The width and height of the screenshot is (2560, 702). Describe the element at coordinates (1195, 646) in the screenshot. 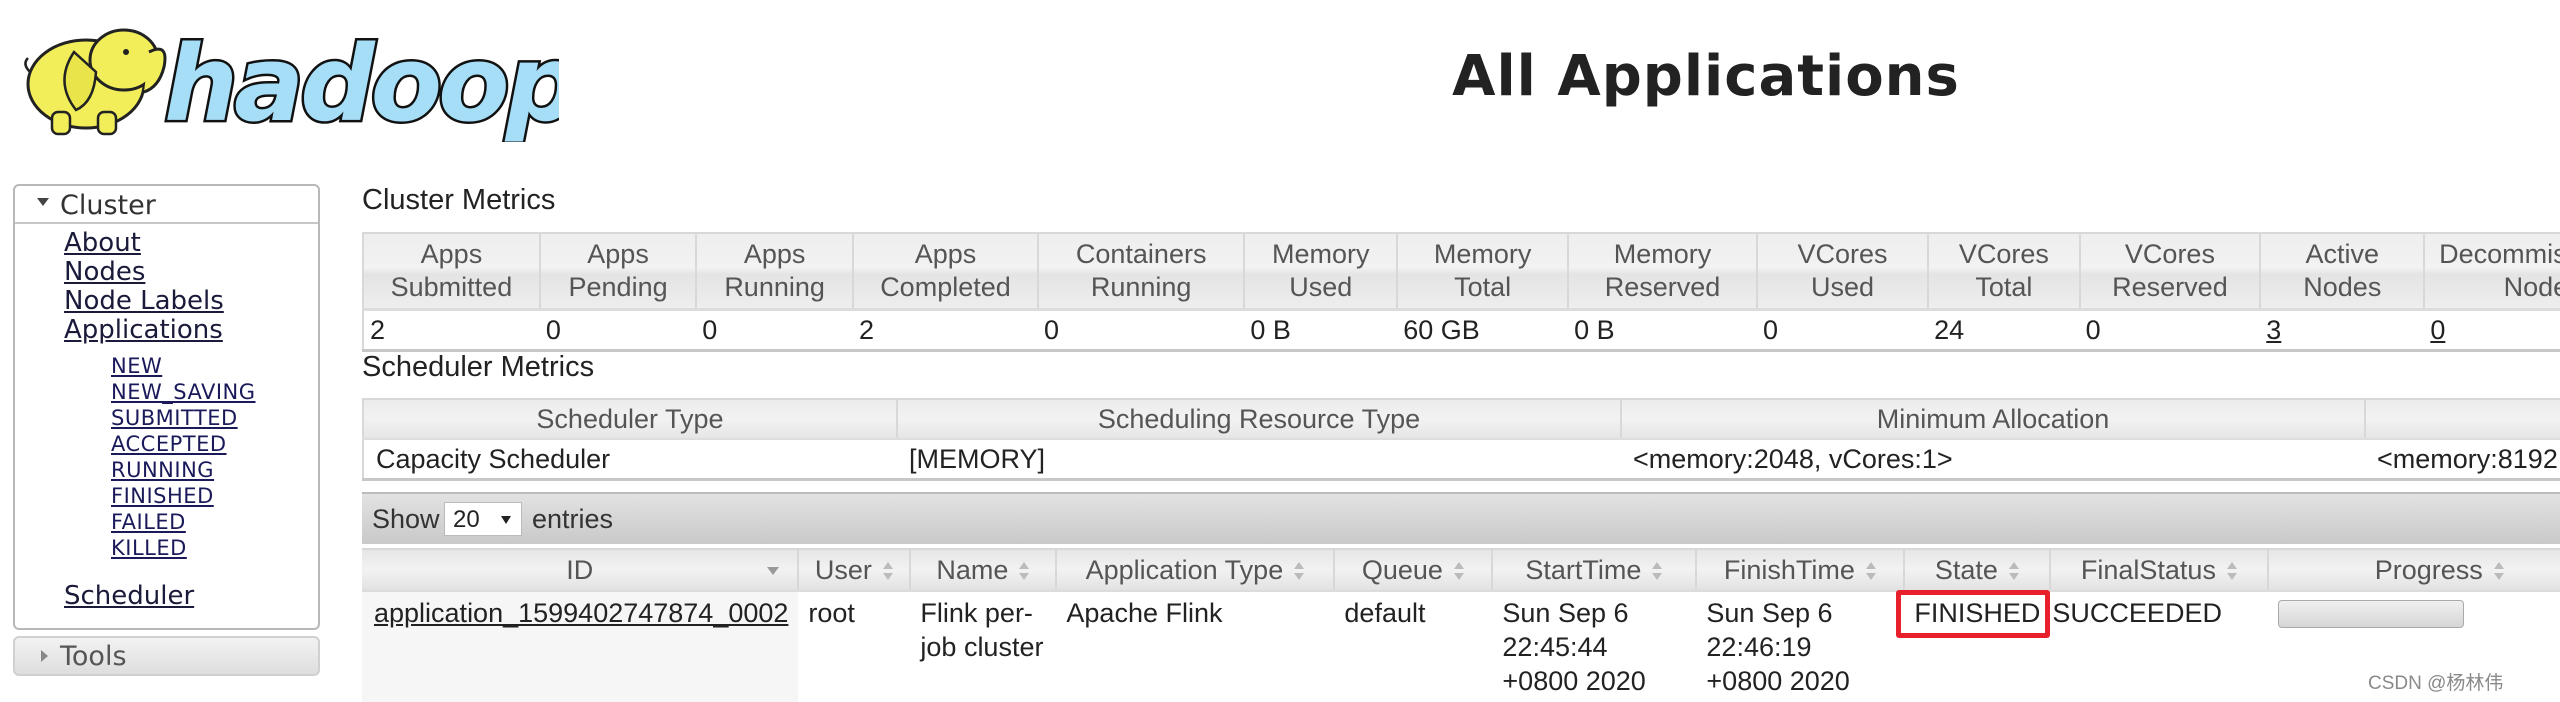

I see `app-type: Apache Flink` at that location.